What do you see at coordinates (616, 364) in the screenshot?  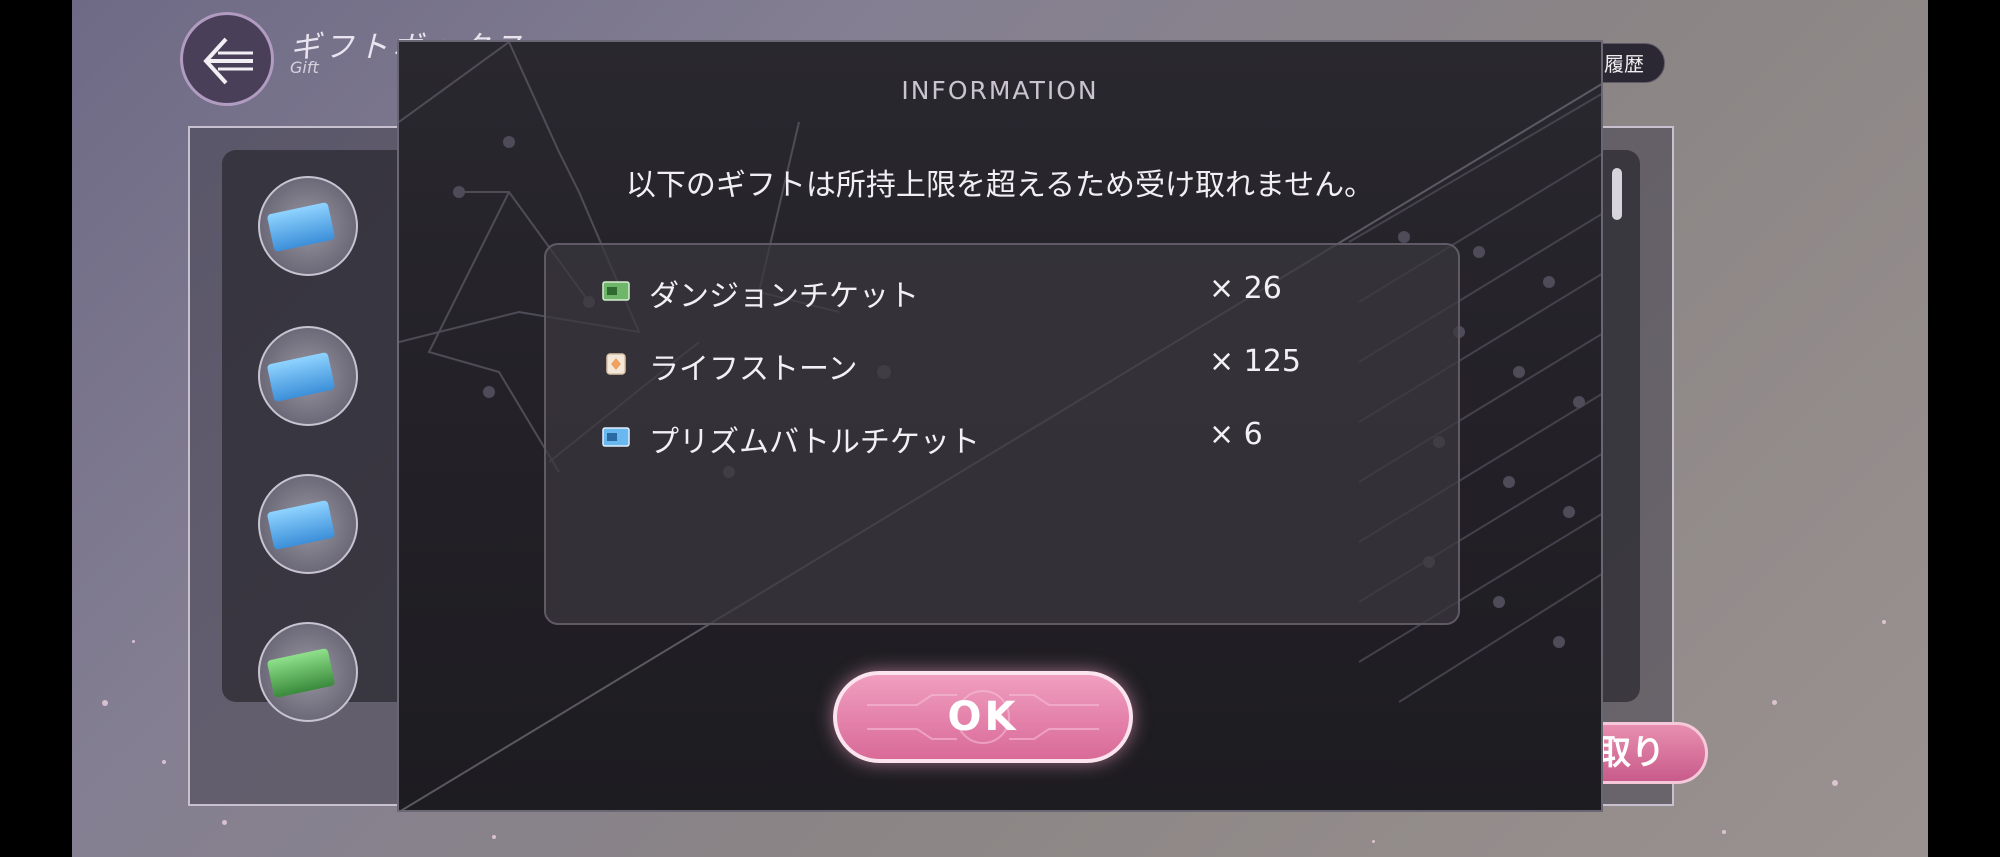 I see `life-stone-icon` at bounding box center [616, 364].